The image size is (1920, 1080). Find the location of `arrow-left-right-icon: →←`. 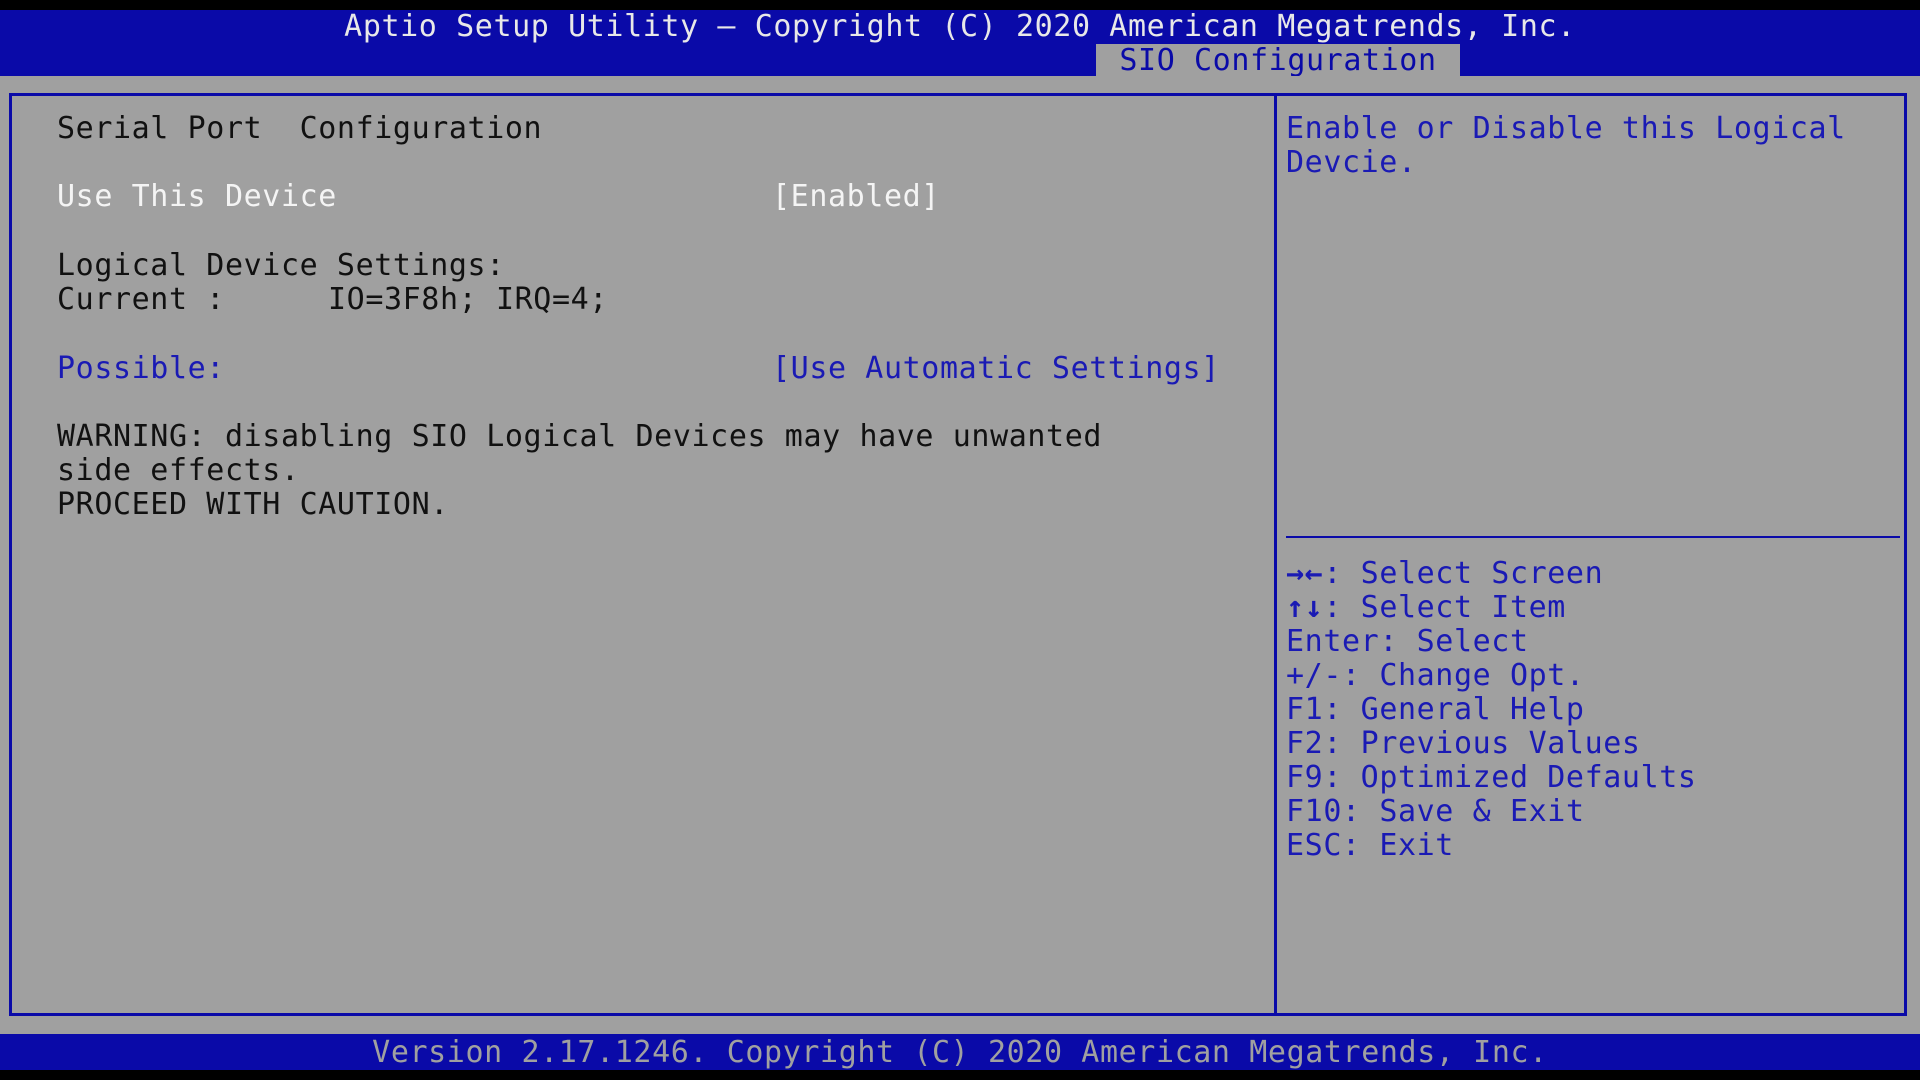

arrow-left-right-icon: →← is located at coordinates (1305, 573).